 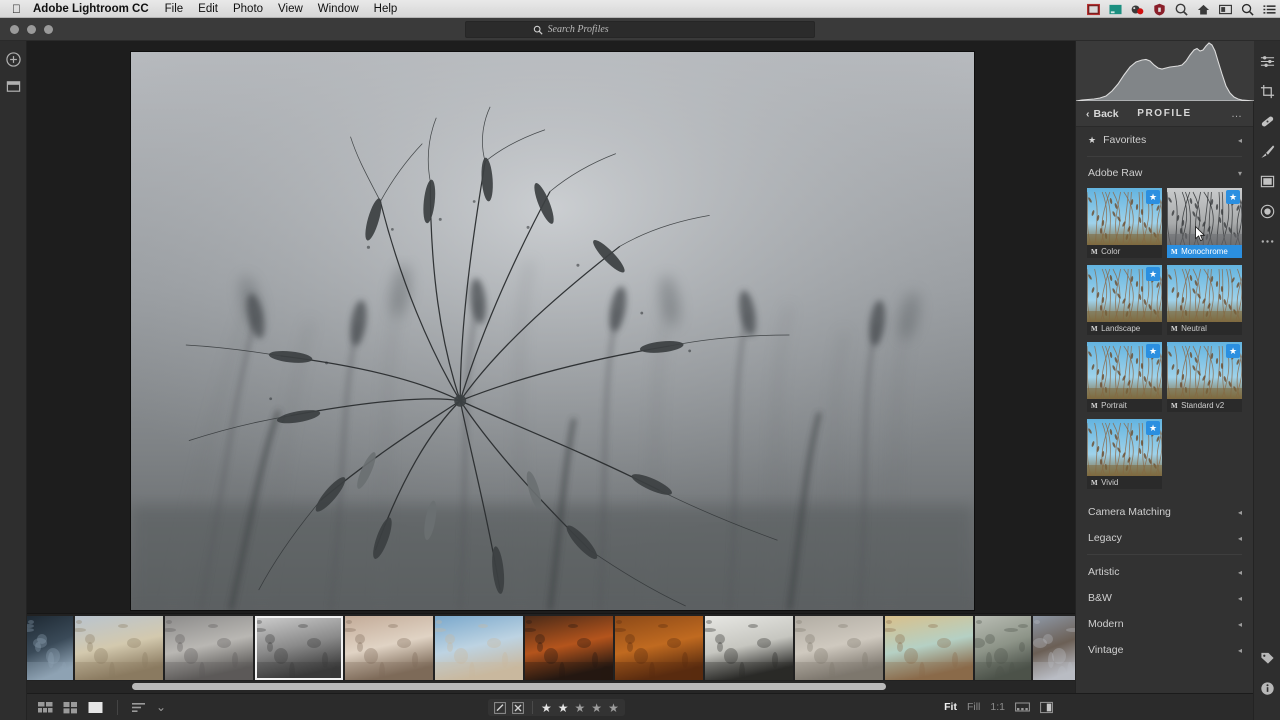 I want to click on archive-box-icon, so click(x=13, y=86).